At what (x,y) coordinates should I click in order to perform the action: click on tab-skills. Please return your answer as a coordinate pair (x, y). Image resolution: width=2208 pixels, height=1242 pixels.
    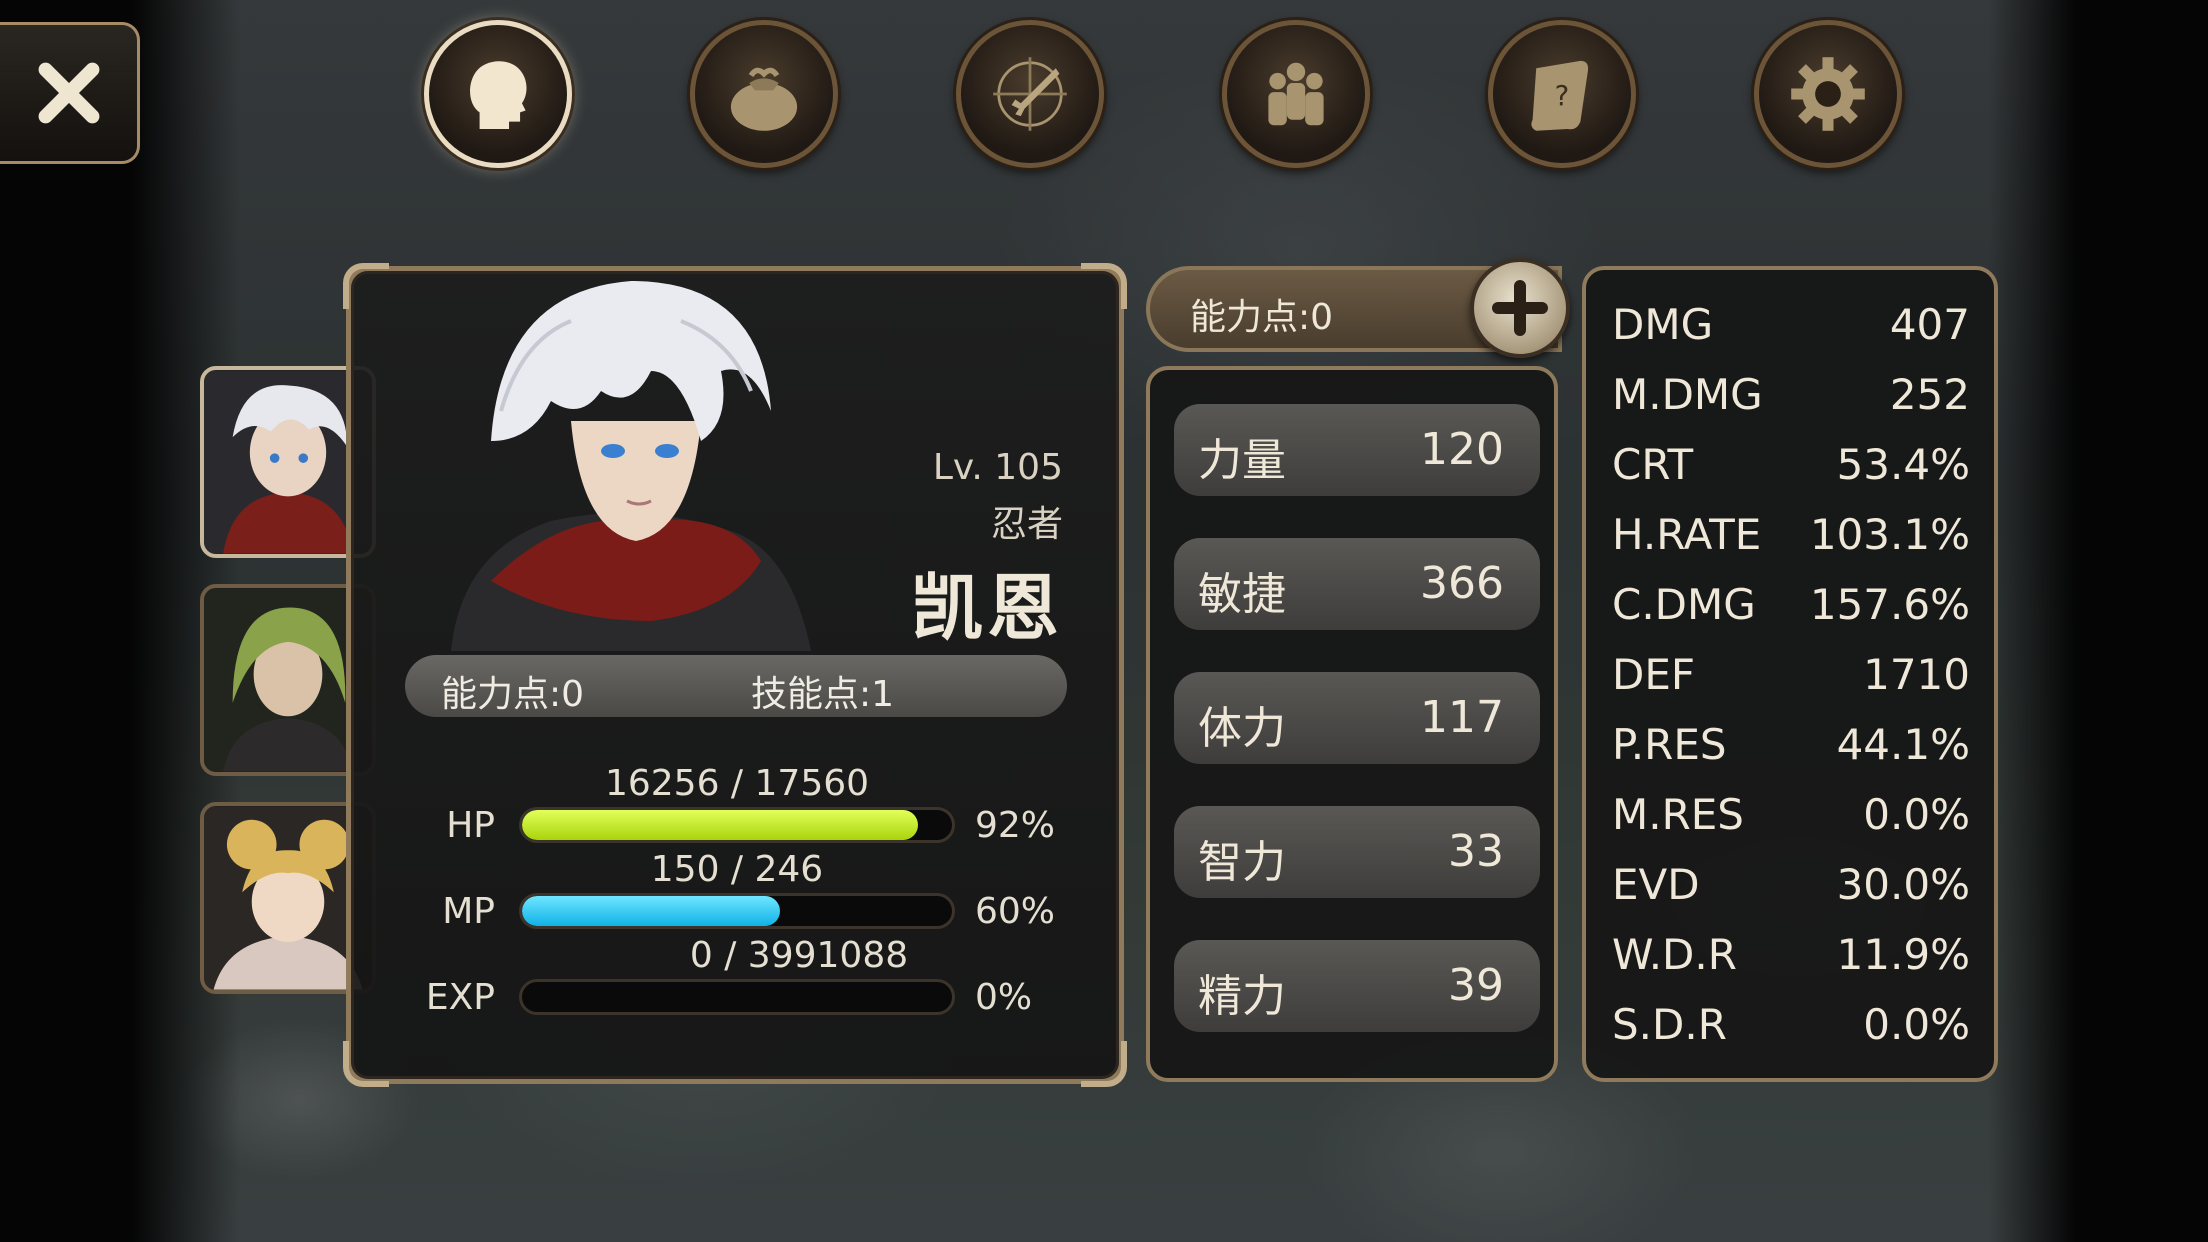
    Looking at the image, I should click on (1030, 94).